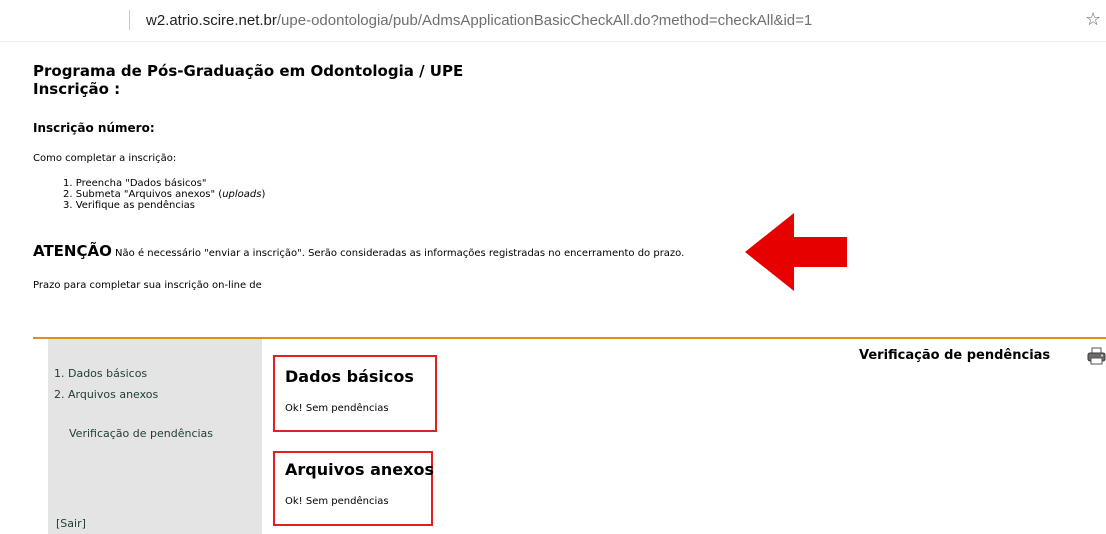 Image resolution: width=1106 pixels, height=534 pixels. I want to click on left-arrow-icon, so click(796, 252).